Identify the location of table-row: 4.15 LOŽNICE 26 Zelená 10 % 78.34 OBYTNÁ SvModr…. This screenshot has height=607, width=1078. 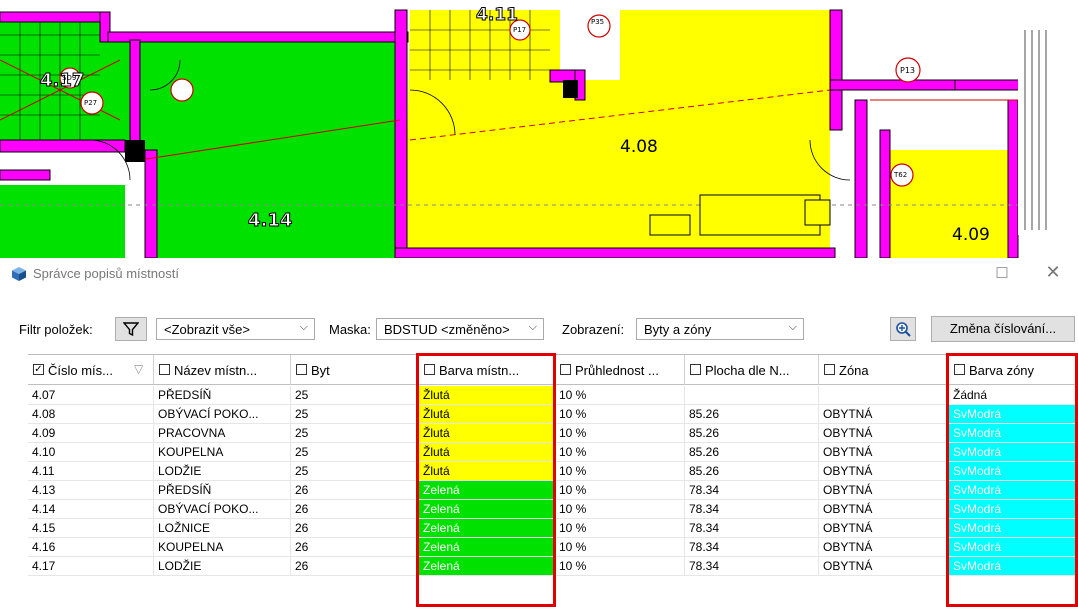
(553, 528).